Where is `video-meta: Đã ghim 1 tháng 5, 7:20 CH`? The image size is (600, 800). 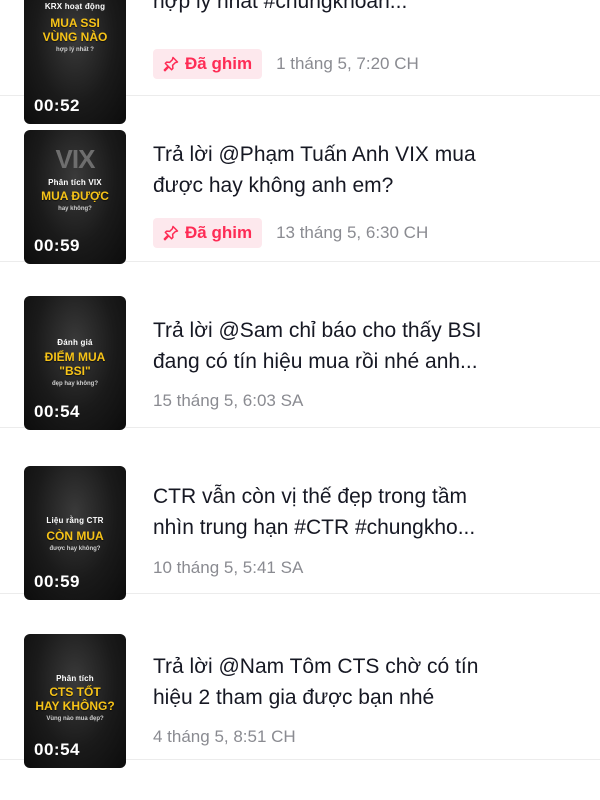 video-meta: Đã ghim 1 tháng 5, 7:20 CH is located at coordinates (286, 64).